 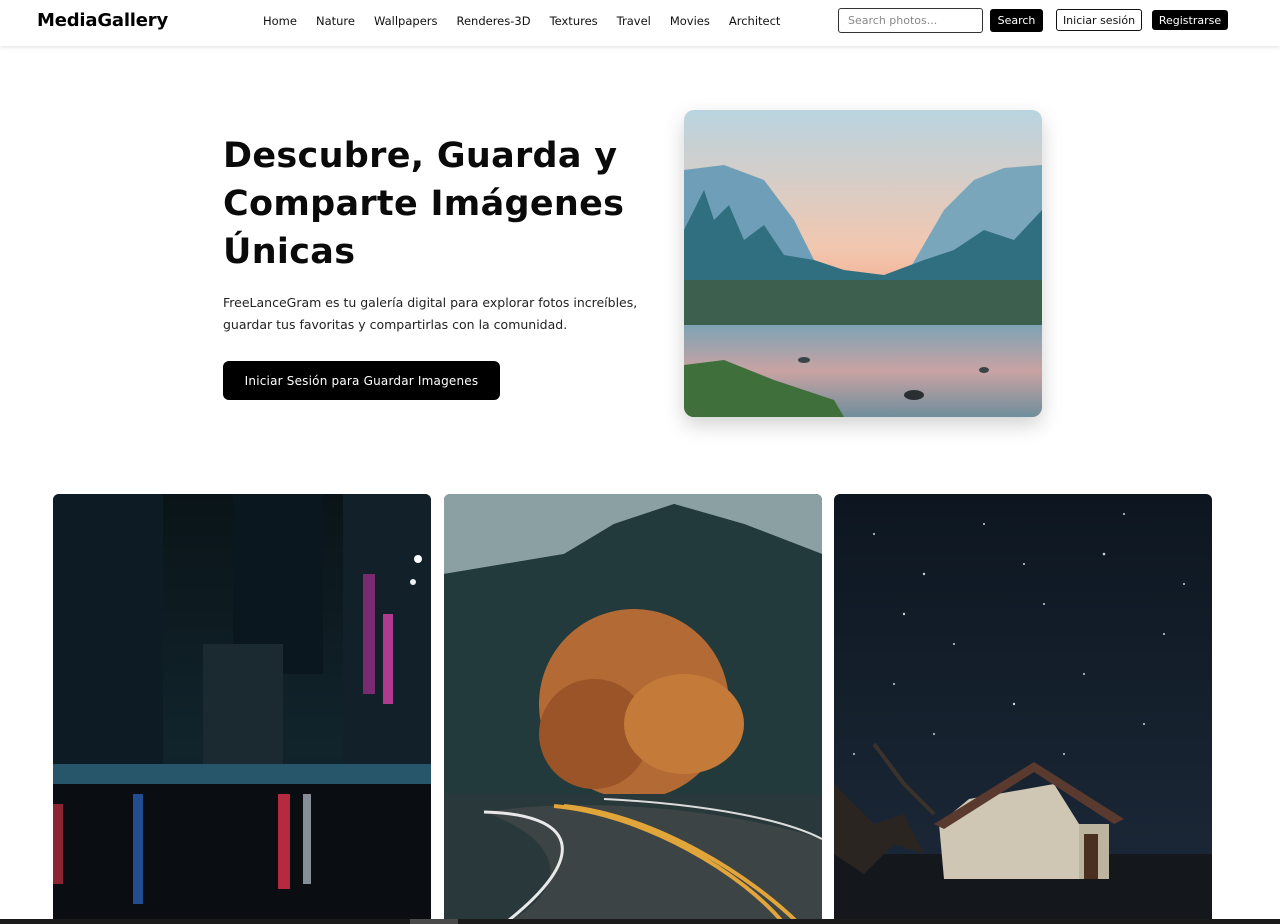 What do you see at coordinates (634, 21) in the screenshot?
I see `nav-link-travel: Travel` at bounding box center [634, 21].